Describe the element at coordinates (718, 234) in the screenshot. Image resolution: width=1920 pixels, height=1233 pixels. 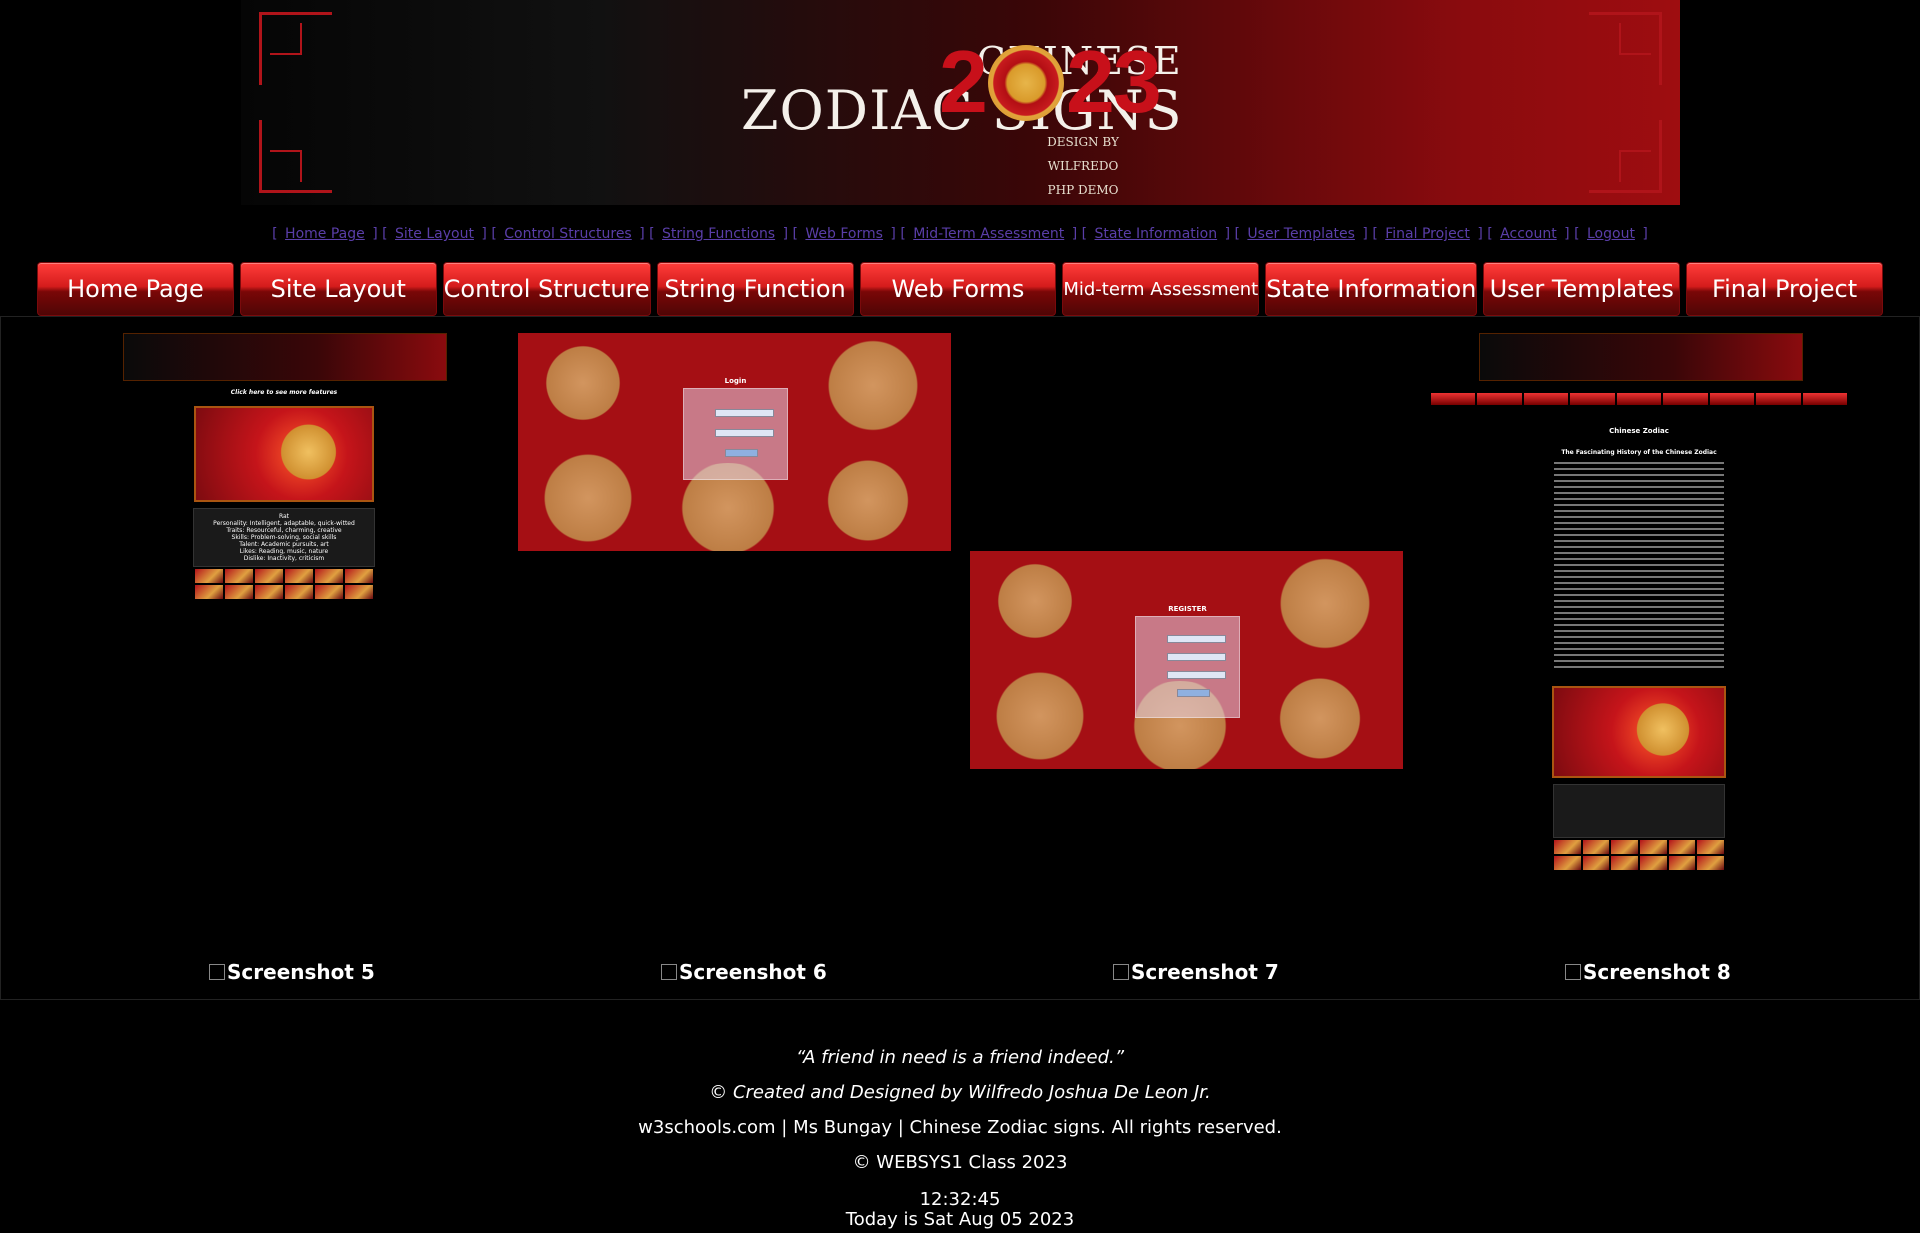
I see `textnav-string-functions: String Functions` at that location.